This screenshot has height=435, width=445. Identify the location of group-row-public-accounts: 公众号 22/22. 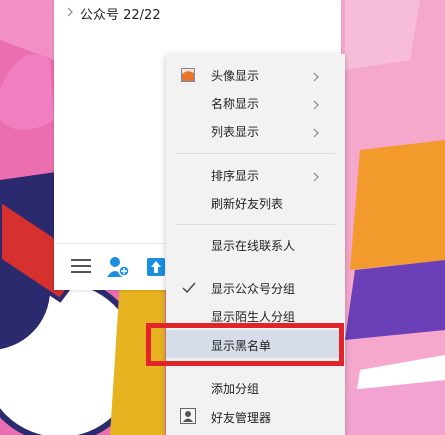
(113, 13).